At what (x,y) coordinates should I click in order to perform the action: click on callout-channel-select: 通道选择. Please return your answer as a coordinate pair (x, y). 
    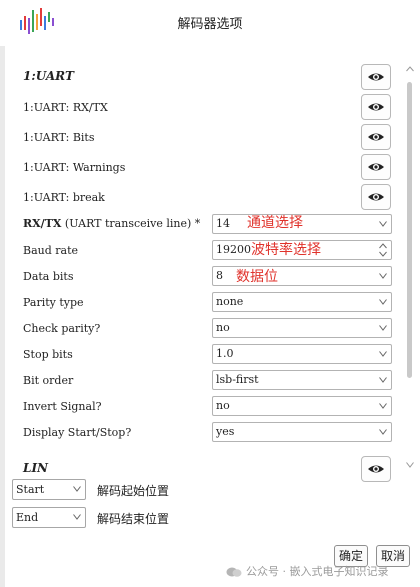
    Looking at the image, I should click on (275, 223).